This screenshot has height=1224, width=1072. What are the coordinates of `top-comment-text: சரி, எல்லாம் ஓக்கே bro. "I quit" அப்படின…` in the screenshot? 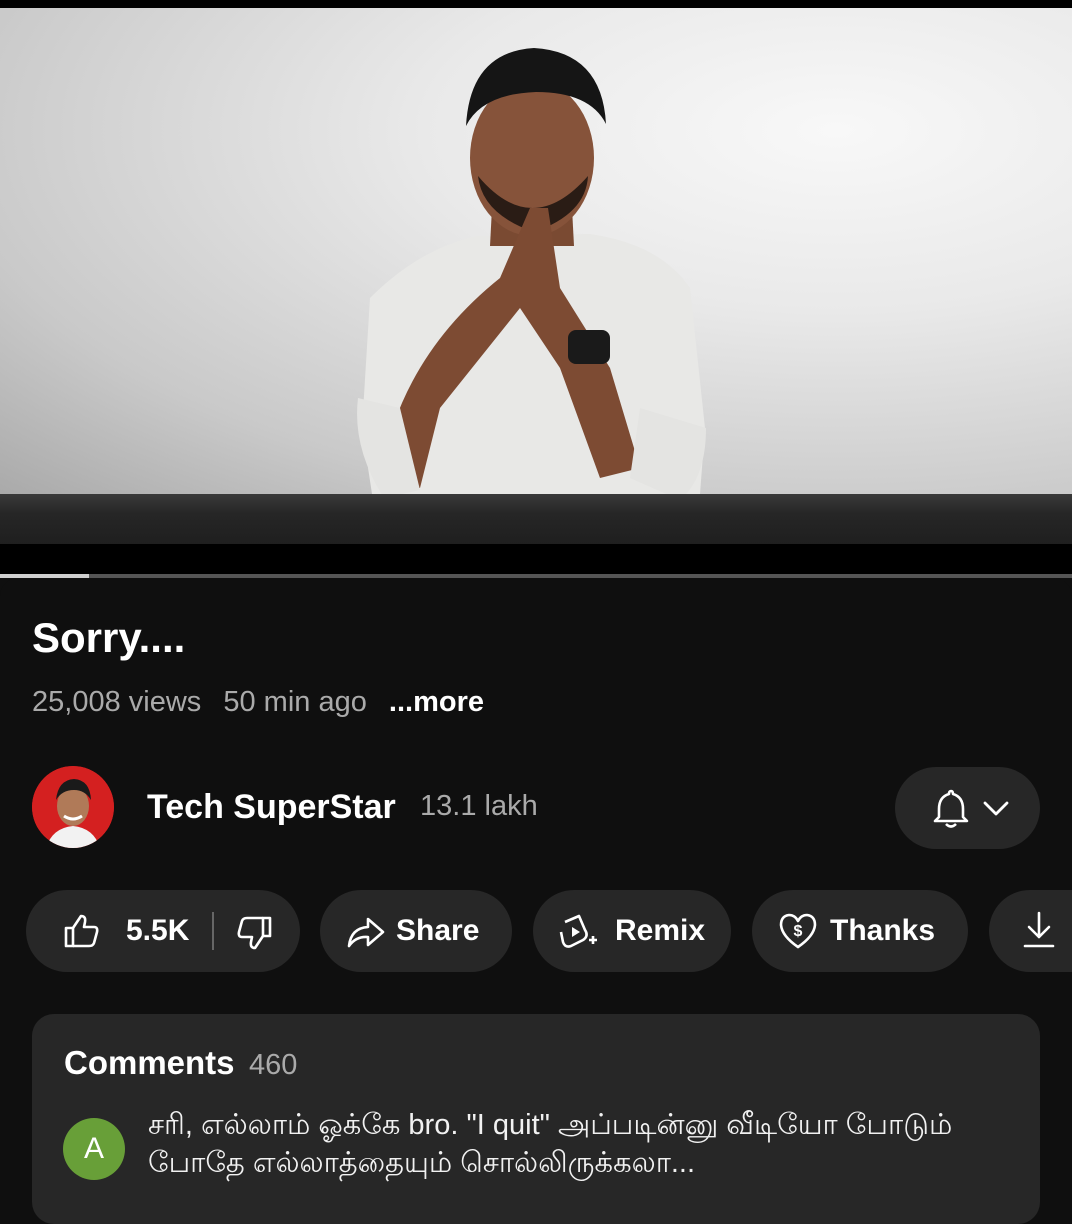 It's located at (550, 1144).